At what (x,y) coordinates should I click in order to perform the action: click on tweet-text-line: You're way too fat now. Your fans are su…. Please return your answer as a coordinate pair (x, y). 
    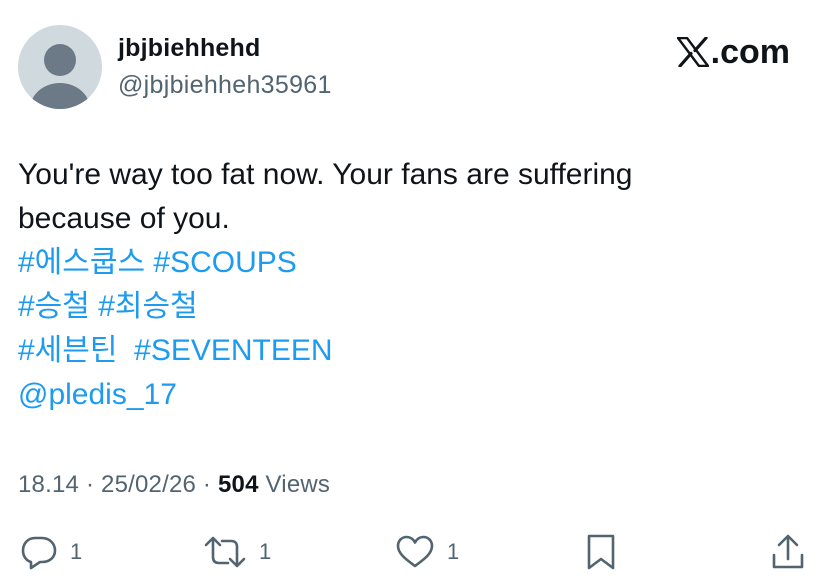
    Looking at the image, I should click on (325, 174).